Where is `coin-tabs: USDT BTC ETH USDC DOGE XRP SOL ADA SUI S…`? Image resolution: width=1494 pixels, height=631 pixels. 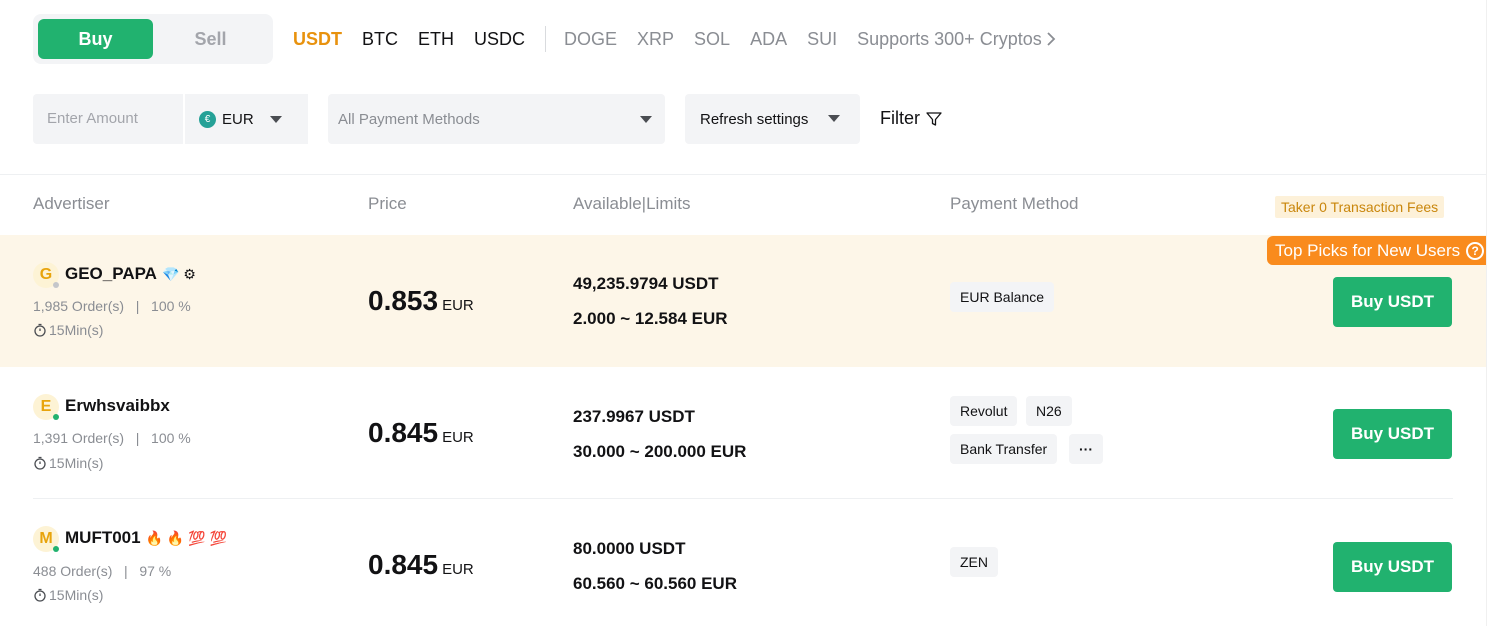
coin-tabs: USDT BTC ETH USDC DOGE XRP SOL ADA SUI S… is located at coordinates (674, 39).